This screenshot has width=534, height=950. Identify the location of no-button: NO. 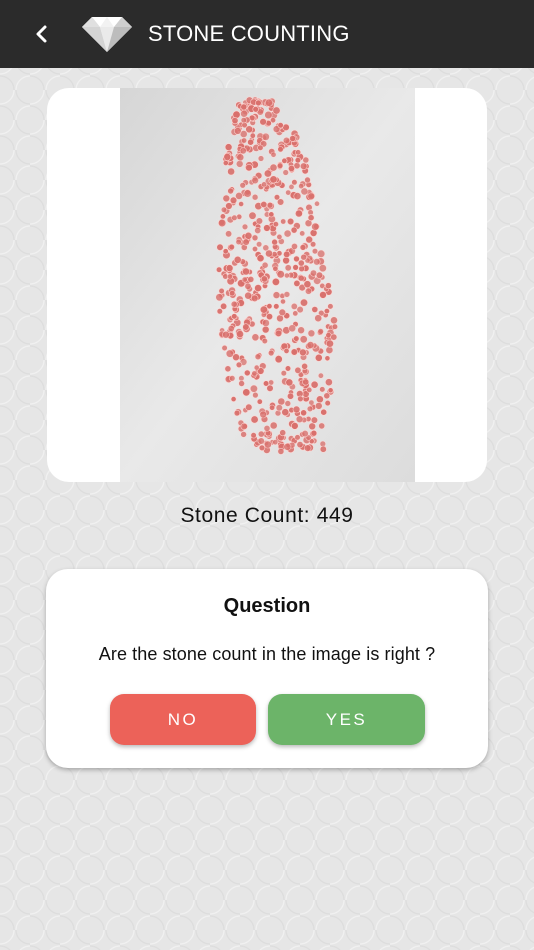
(183, 719).